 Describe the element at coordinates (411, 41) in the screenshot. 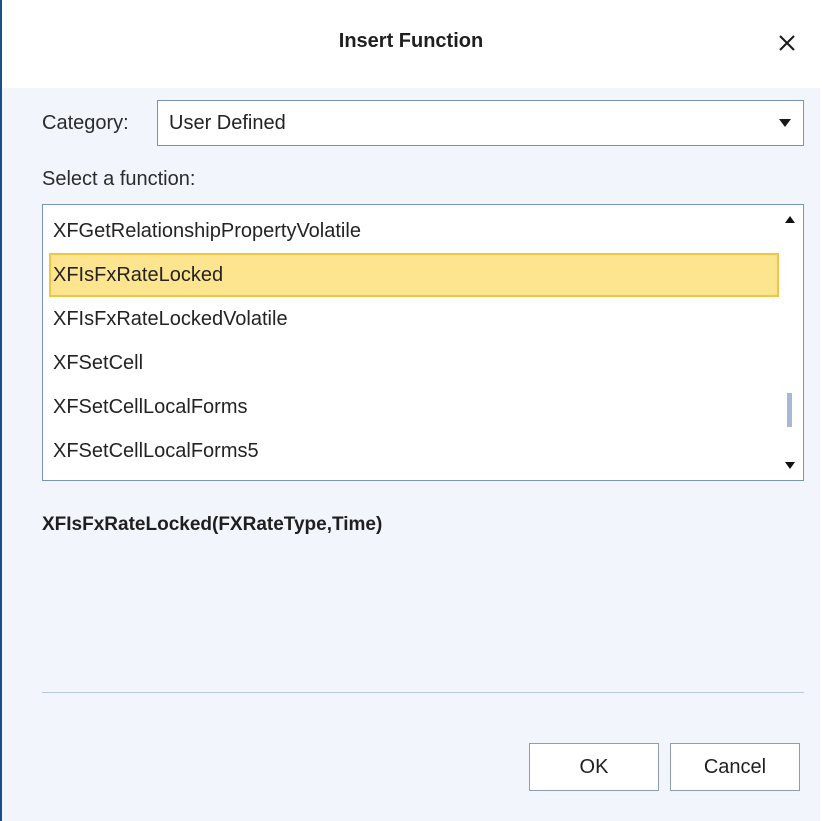

I see `dialog-title: Insert Function` at that location.